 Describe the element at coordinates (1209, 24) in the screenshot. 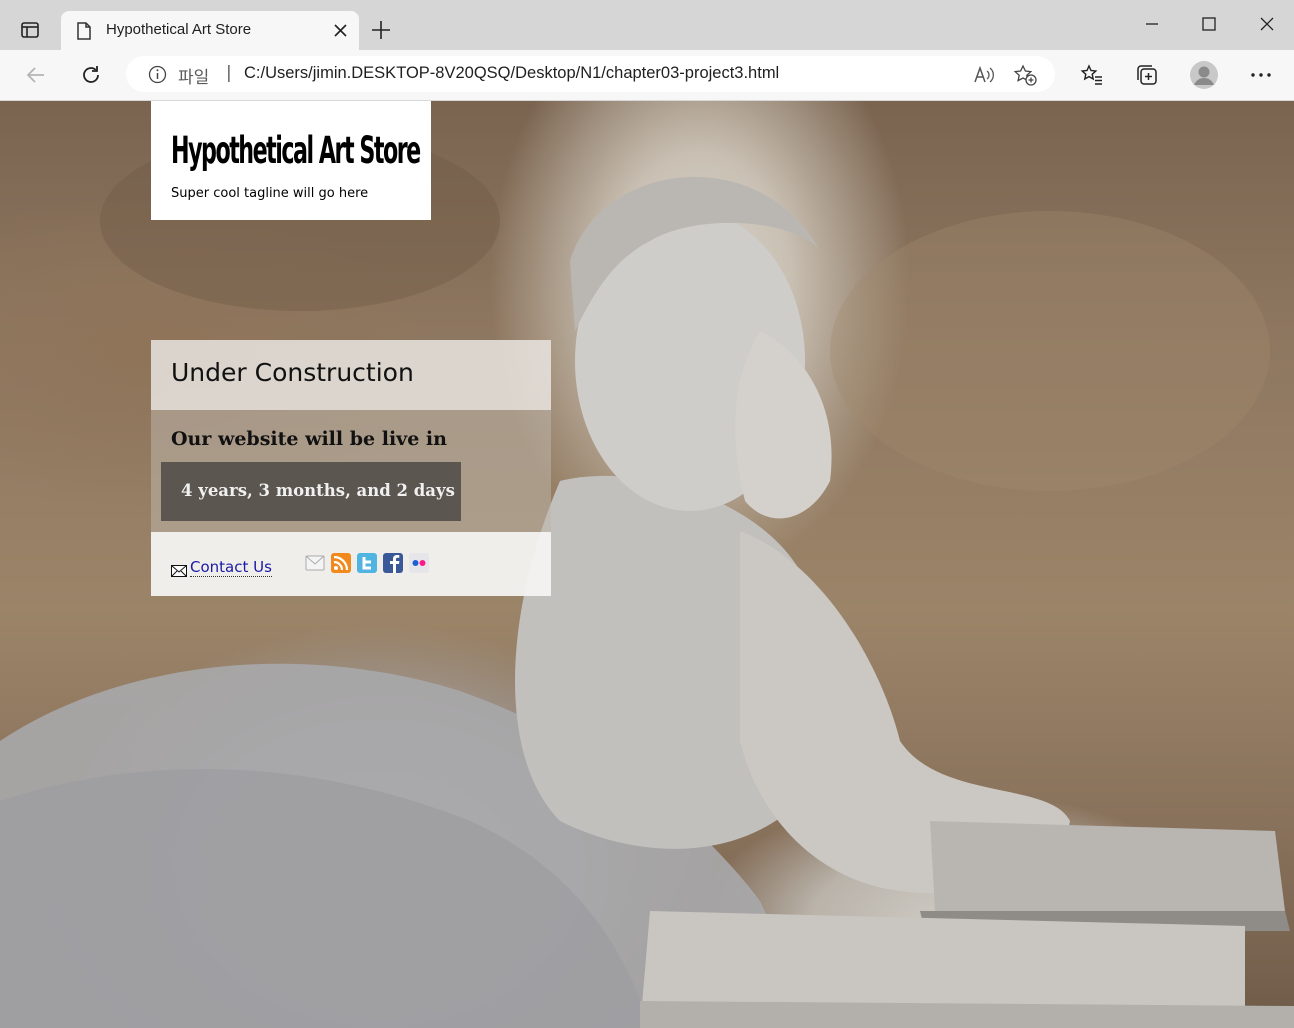

I see `maximize-icon` at that location.